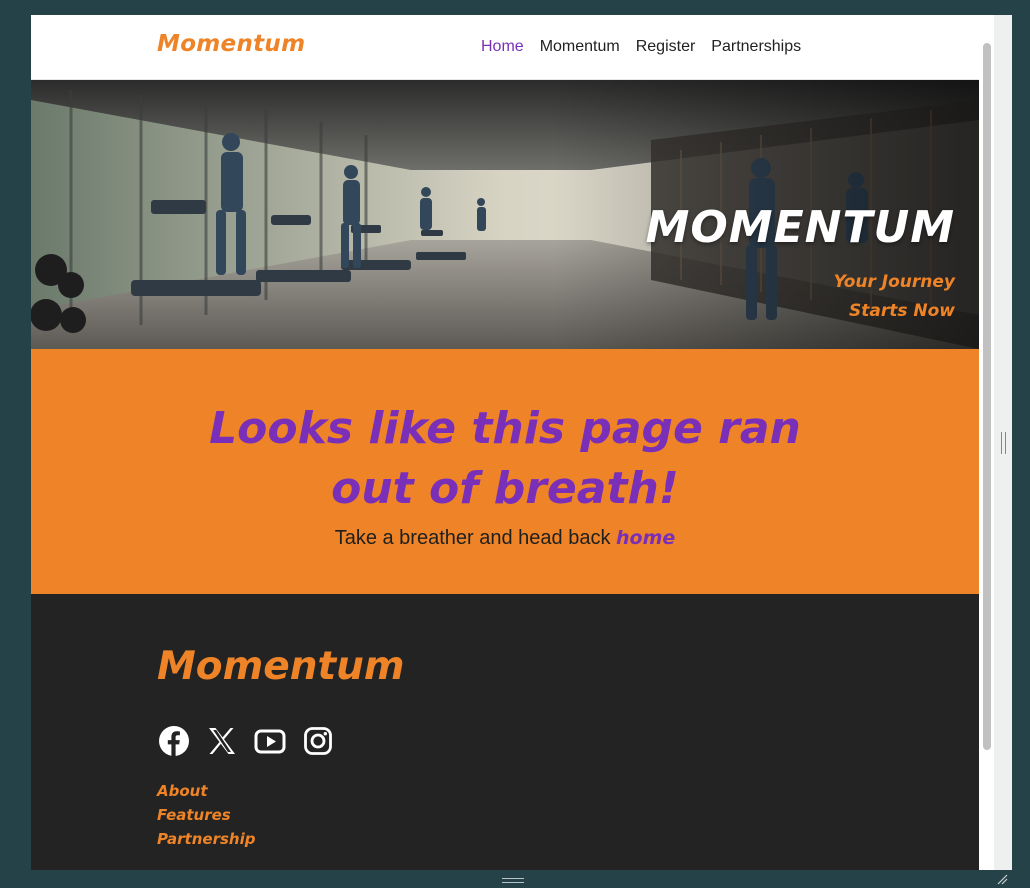  I want to click on footer-brand: Momentum, so click(281, 666).